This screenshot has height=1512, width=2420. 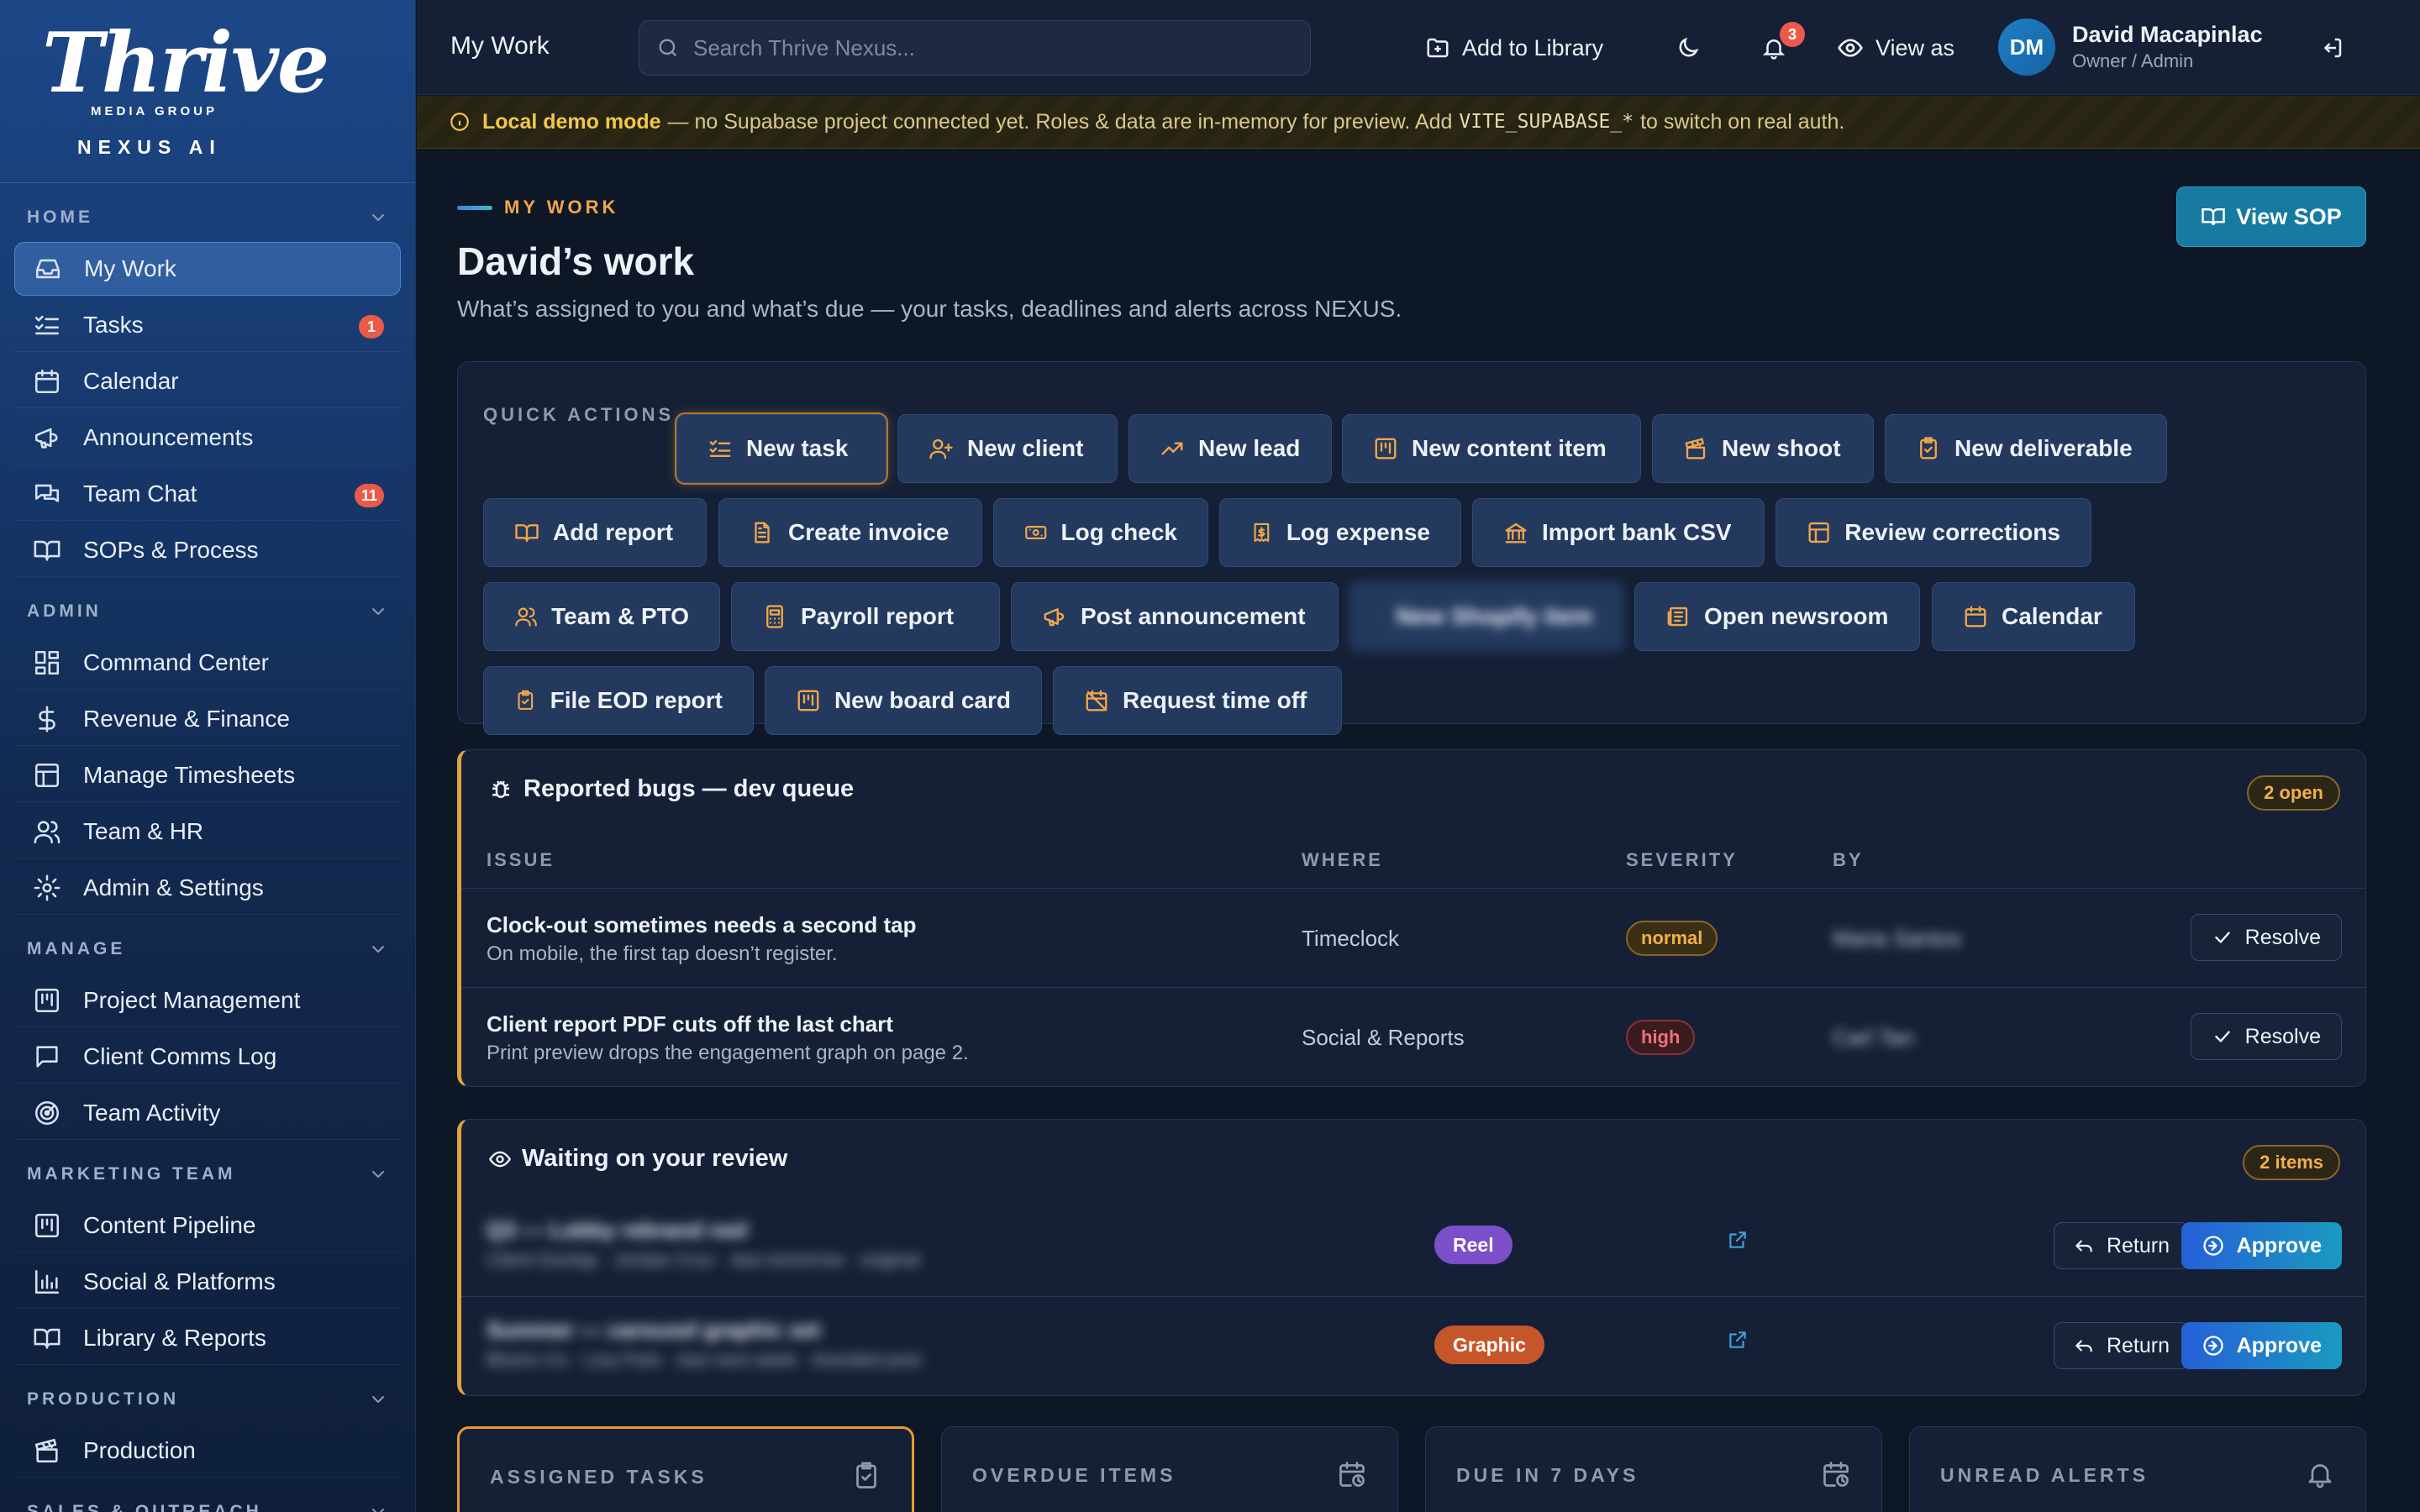 What do you see at coordinates (207, 1113) in the screenshot?
I see `sidebar-item-team-activity: Team Activity` at bounding box center [207, 1113].